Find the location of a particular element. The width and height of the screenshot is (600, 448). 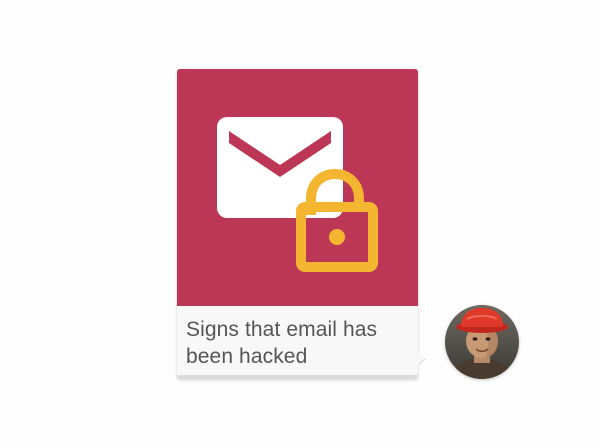

bubble-tail is located at coordinates (421, 358).